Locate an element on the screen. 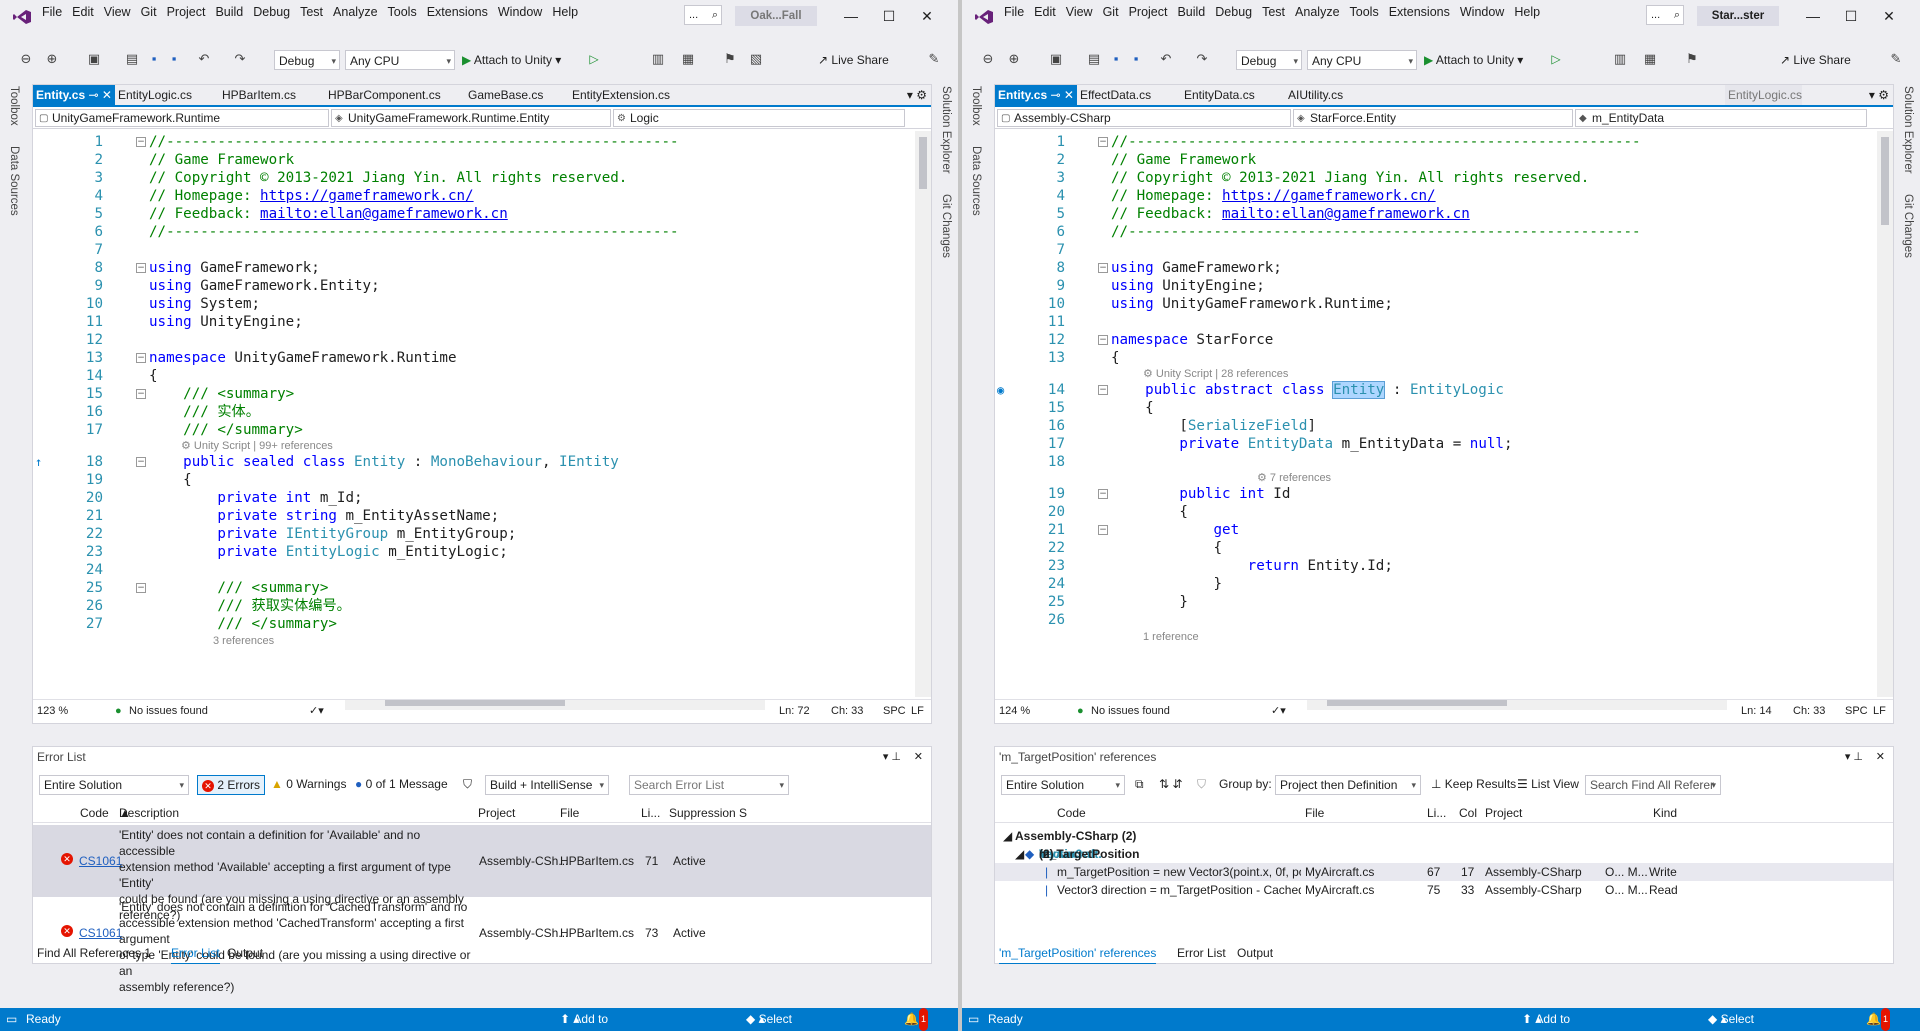 The image size is (1920, 1031). save-icon: ▪ is located at coordinates (154, 59).